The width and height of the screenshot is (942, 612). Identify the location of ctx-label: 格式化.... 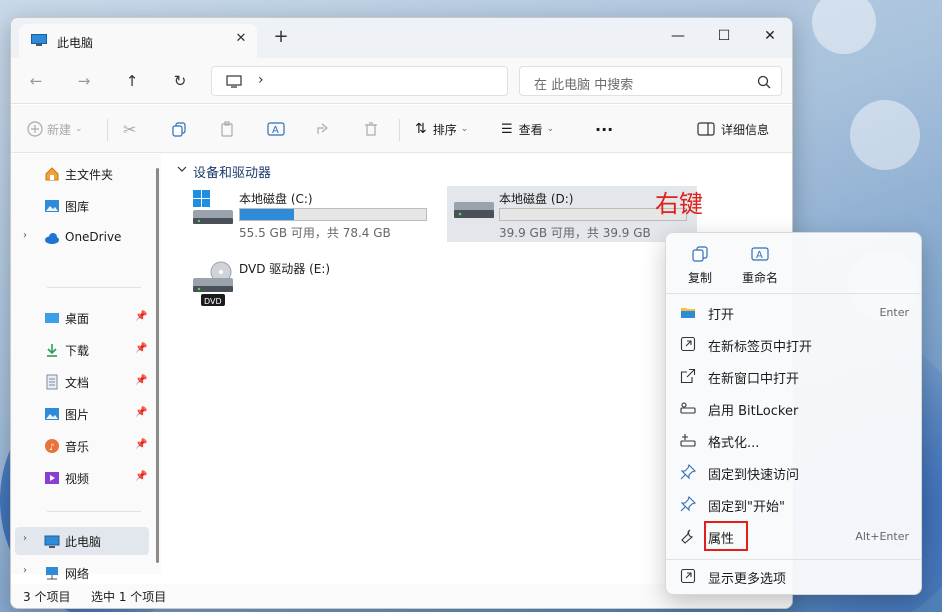
(734, 443).